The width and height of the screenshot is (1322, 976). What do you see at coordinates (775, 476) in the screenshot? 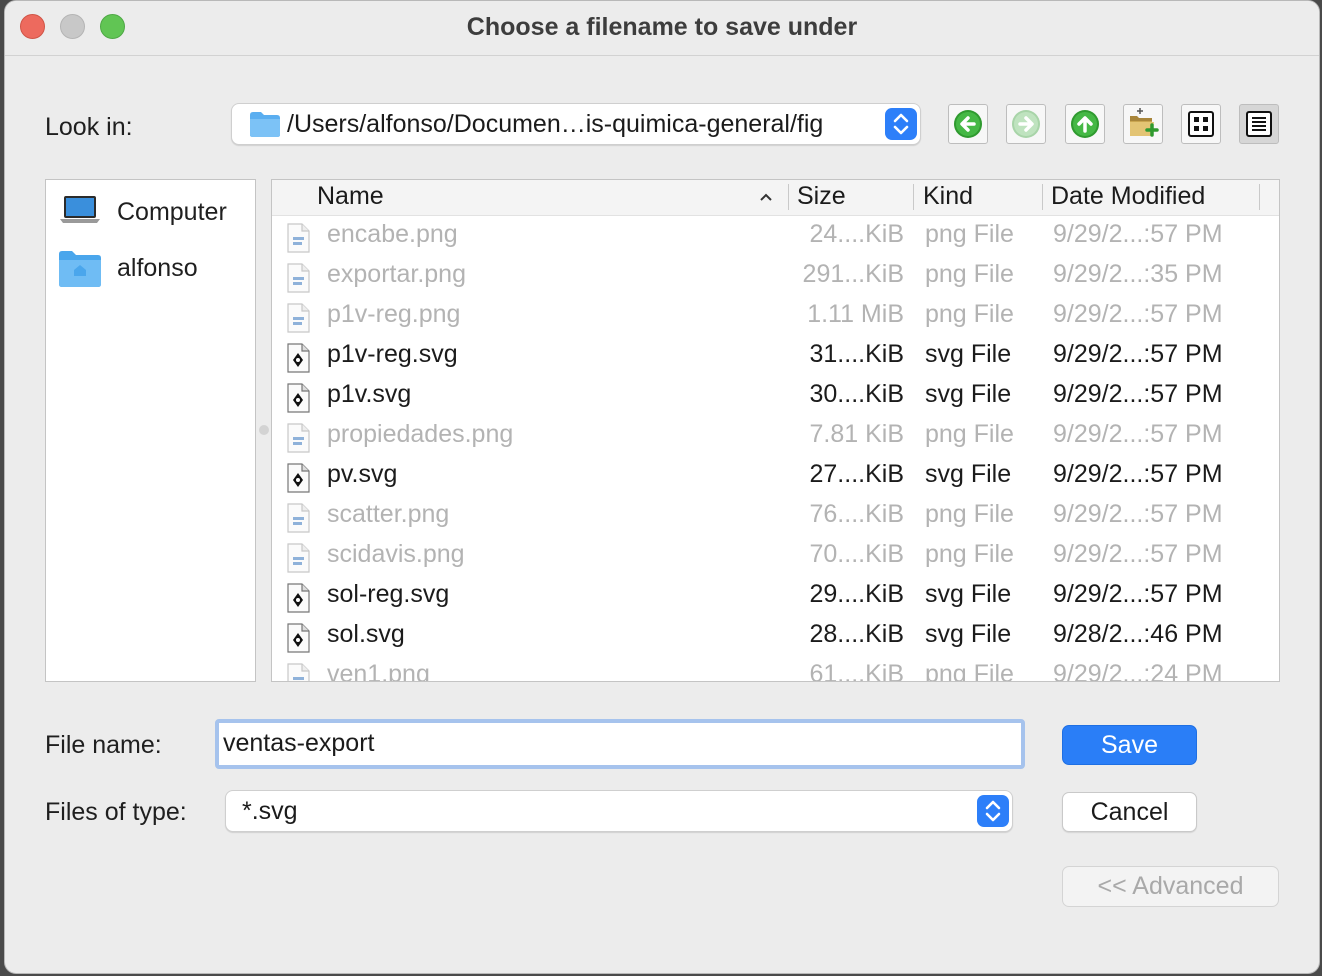
I see `file-row: pv.svg 27....KiB svg File 9/29/2...:57 PM` at bounding box center [775, 476].